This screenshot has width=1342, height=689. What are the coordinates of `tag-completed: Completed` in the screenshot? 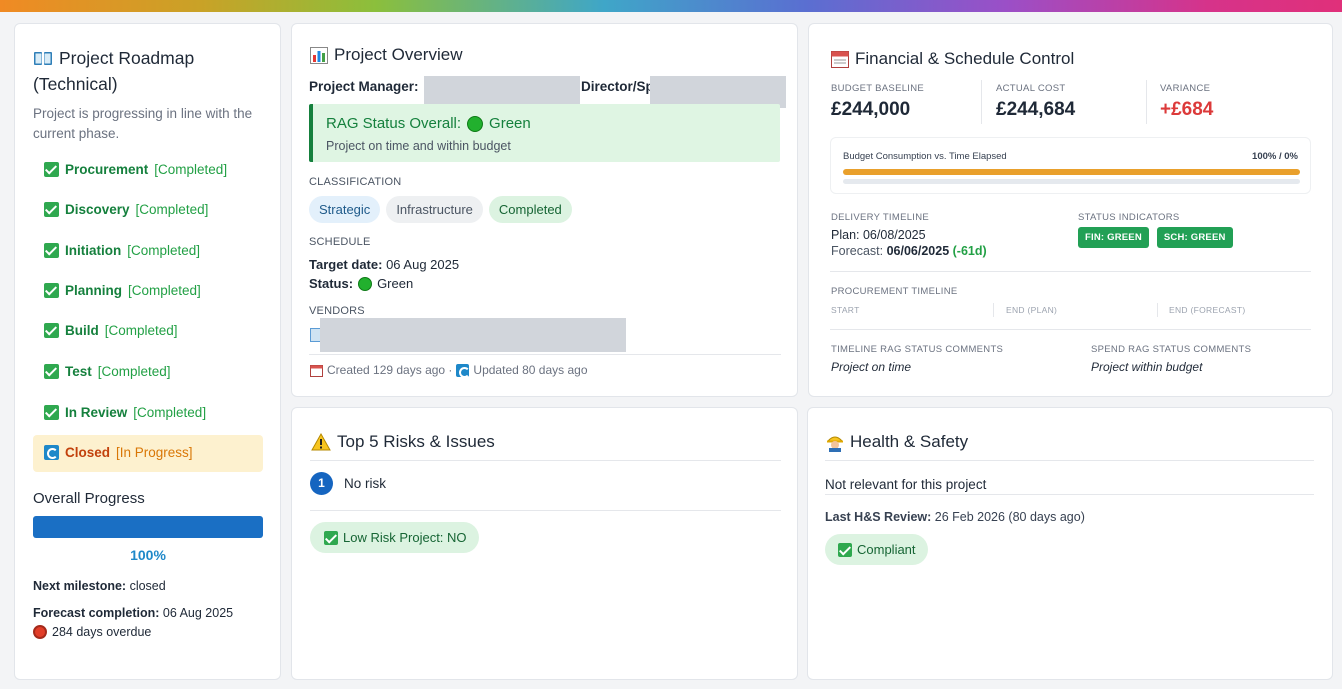 It's located at (530, 209).